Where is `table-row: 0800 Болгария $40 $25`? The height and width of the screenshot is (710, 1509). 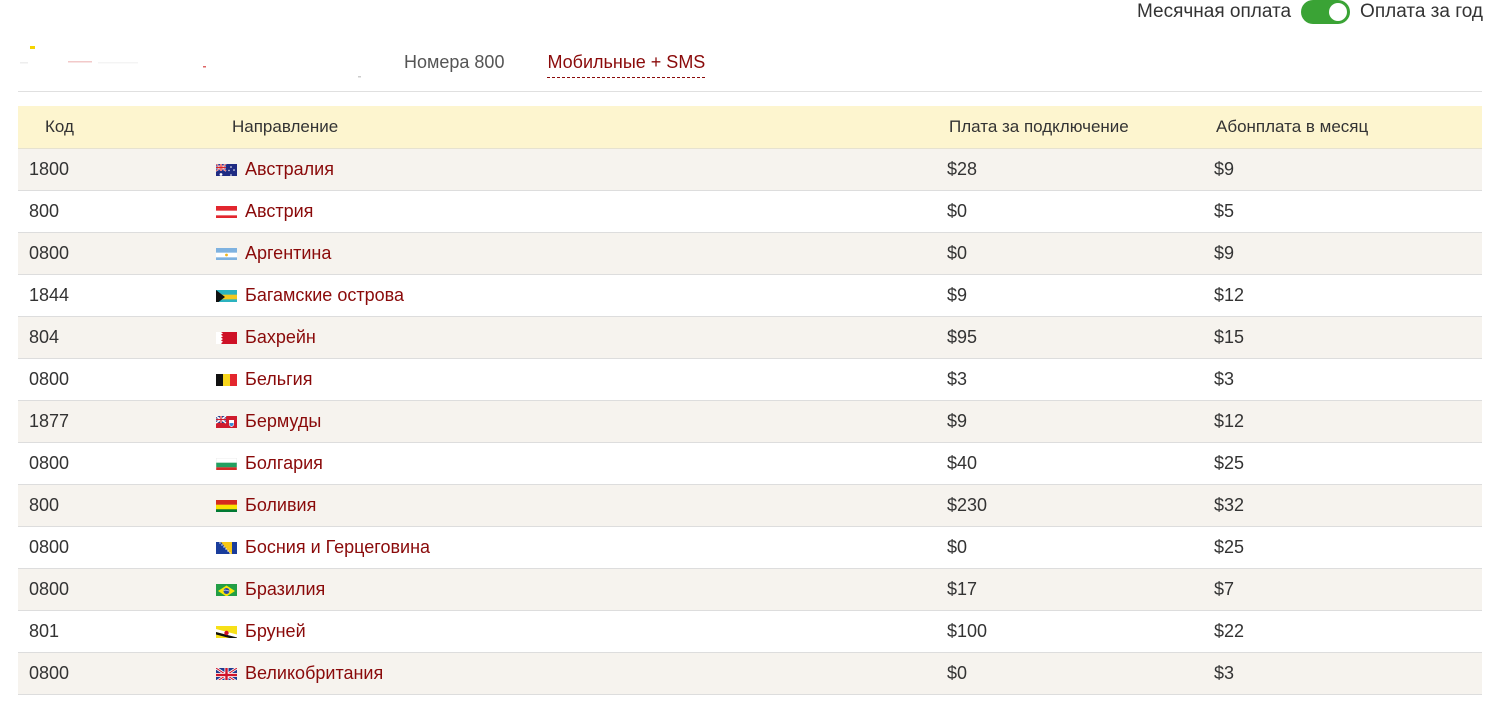 table-row: 0800 Болгария $40 $25 is located at coordinates (750, 463).